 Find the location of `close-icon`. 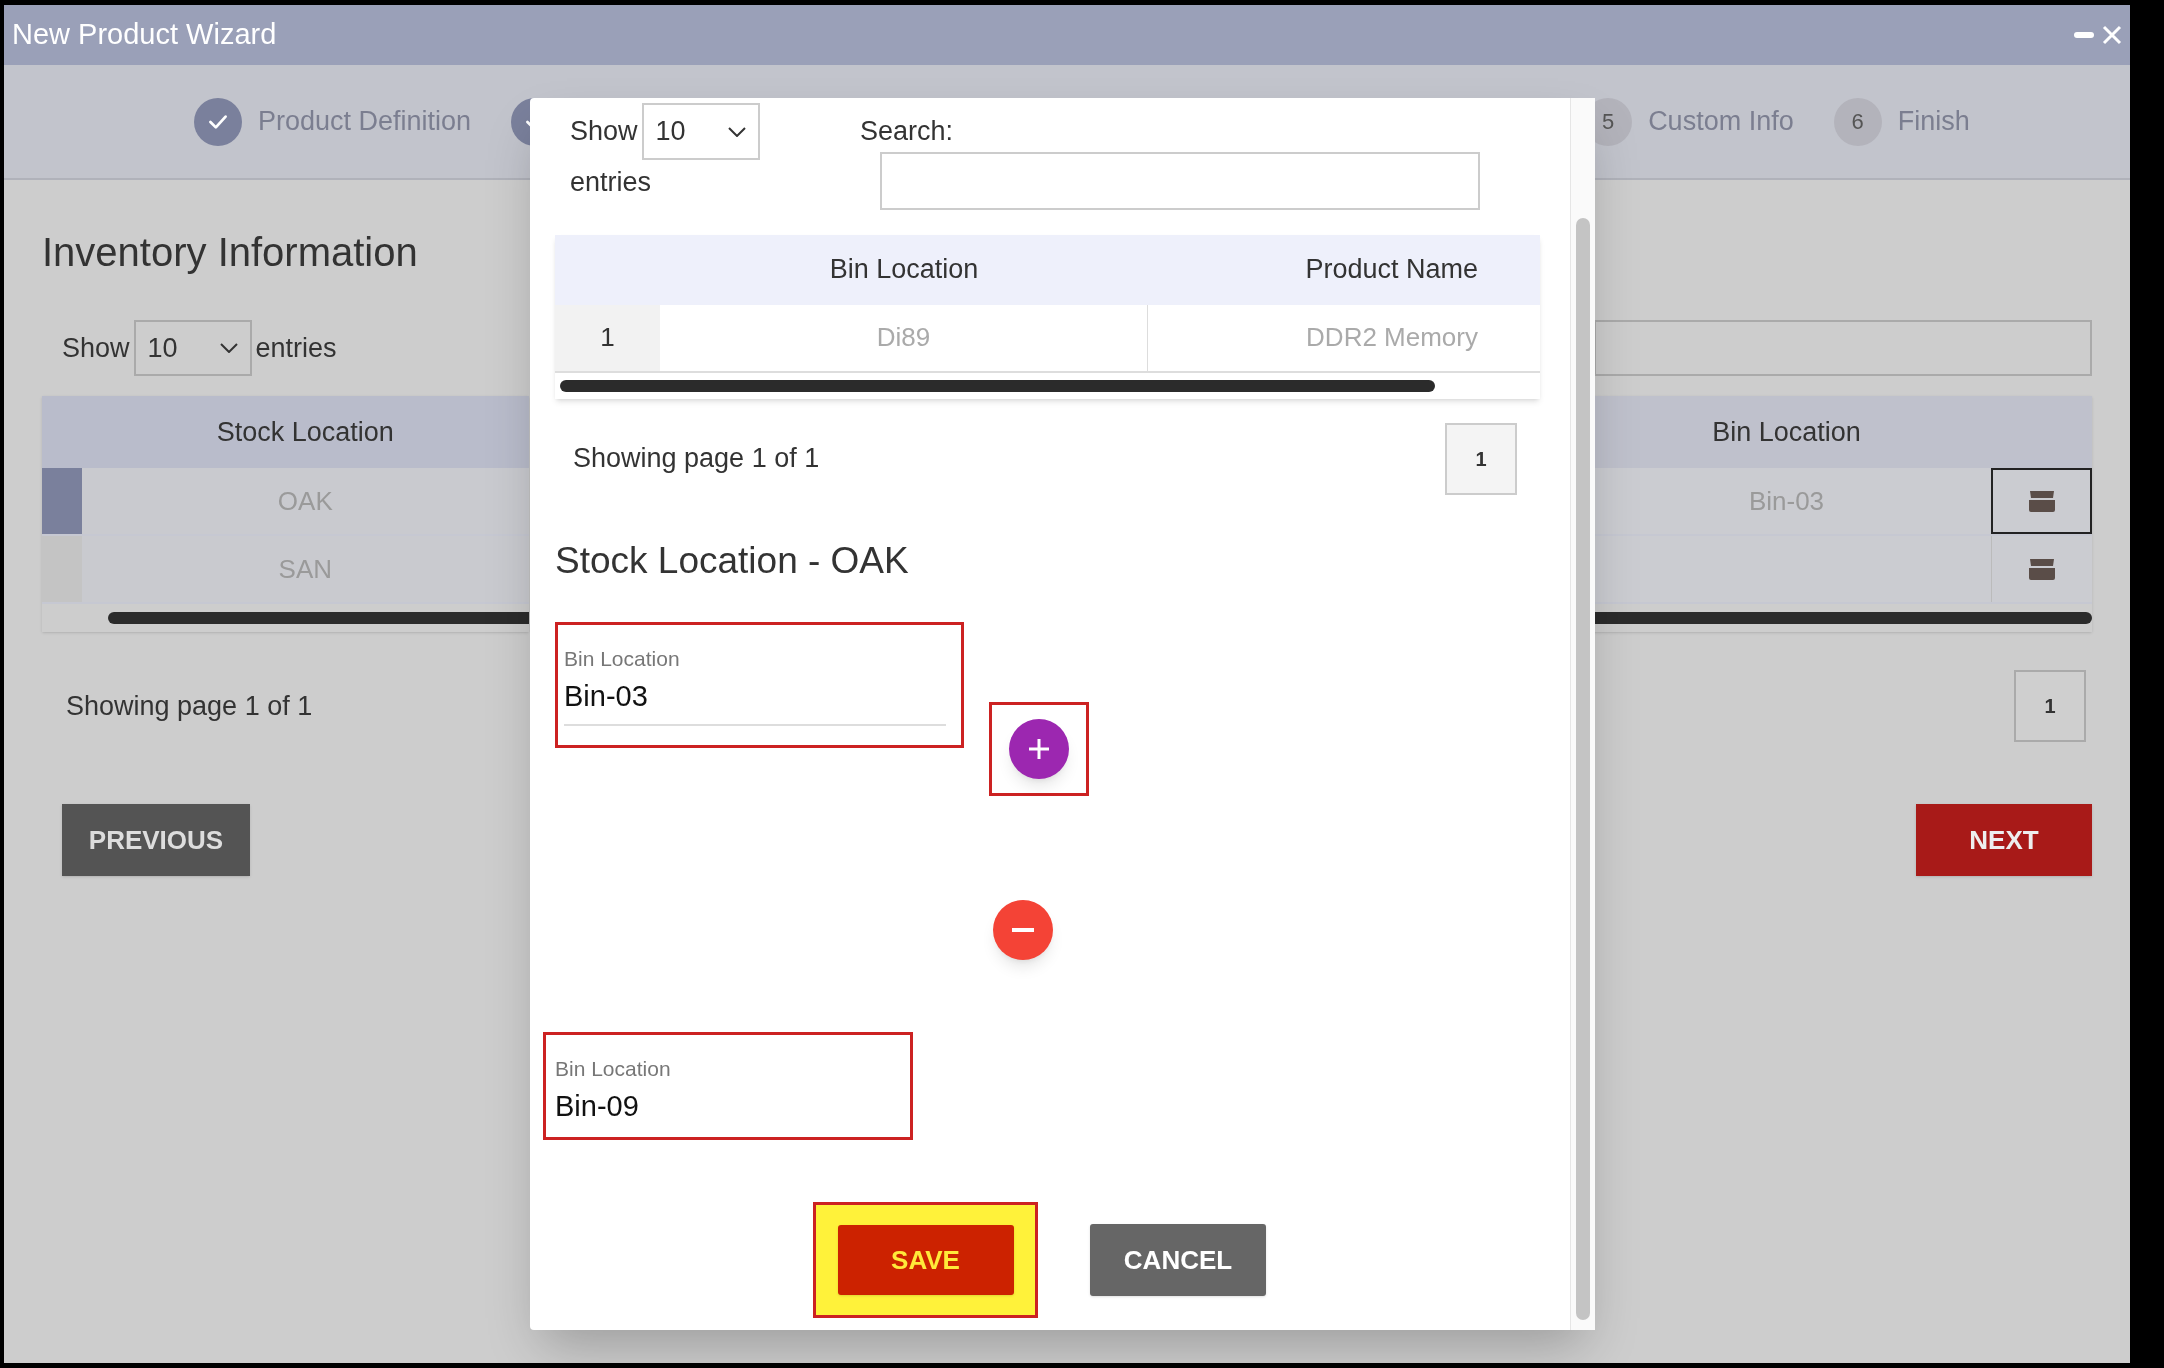

close-icon is located at coordinates (2112, 35).